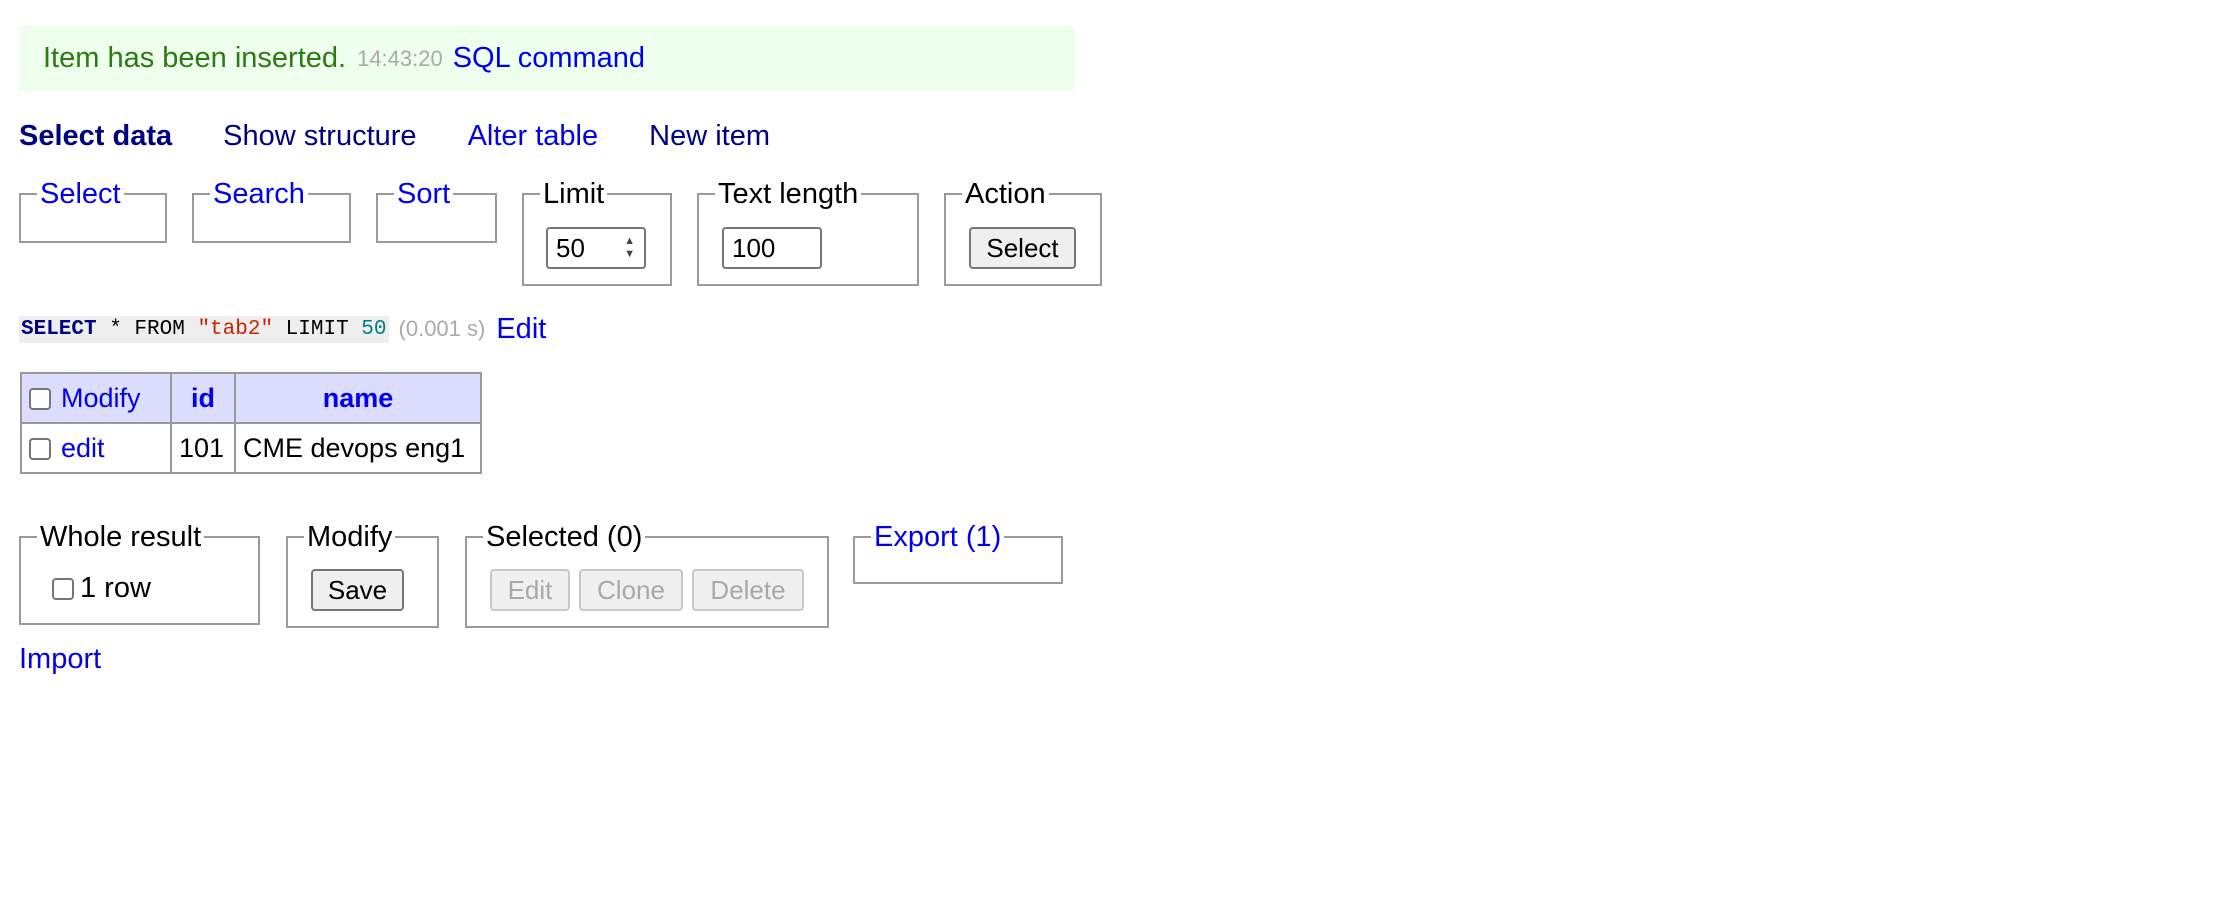 The width and height of the screenshot is (2214, 912). I want to click on id-header-link: id, so click(203, 398).